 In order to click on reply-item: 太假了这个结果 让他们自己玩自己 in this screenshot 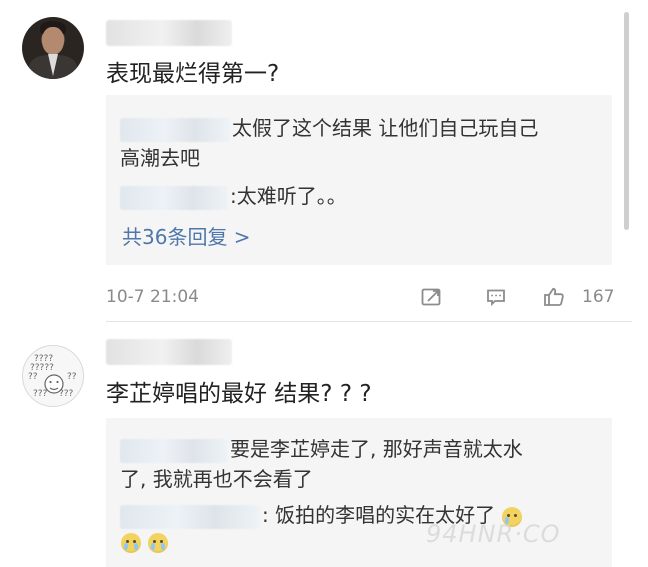, I will do `click(329, 128)`.